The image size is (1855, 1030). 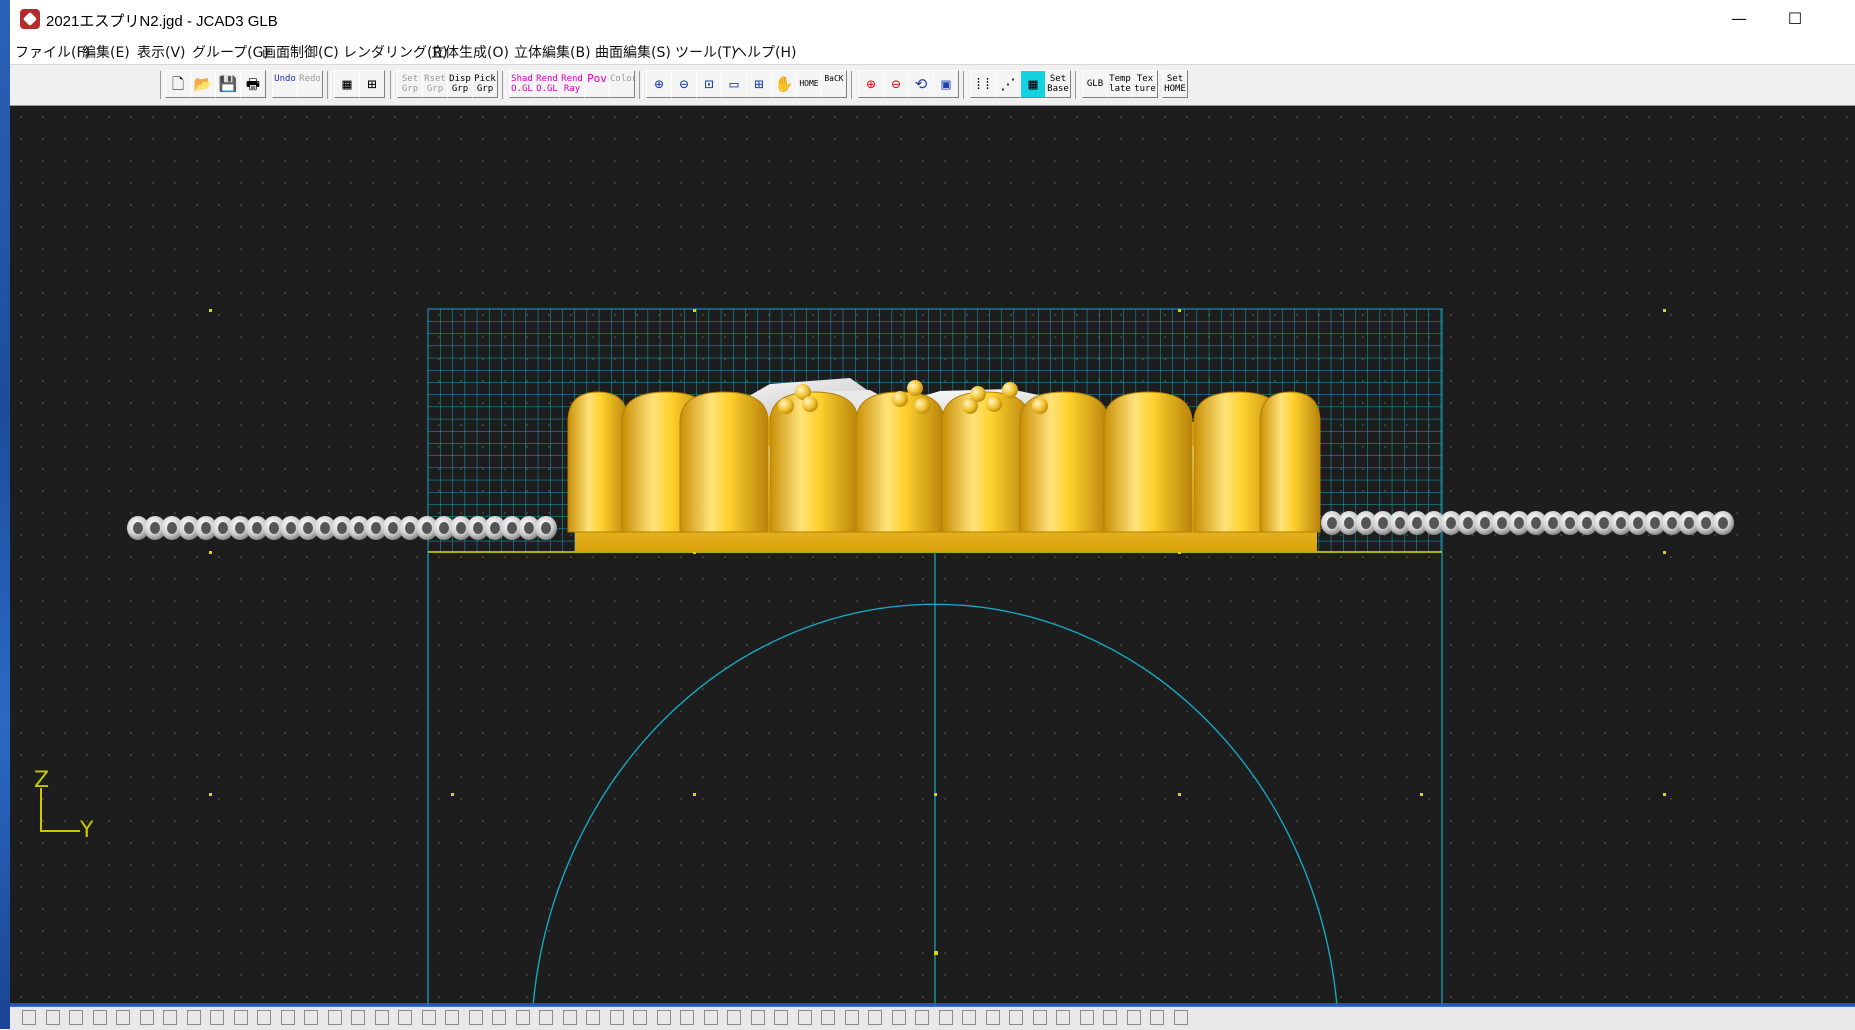 I want to click on pick-group-button: Pick Grp, so click(x=485, y=84).